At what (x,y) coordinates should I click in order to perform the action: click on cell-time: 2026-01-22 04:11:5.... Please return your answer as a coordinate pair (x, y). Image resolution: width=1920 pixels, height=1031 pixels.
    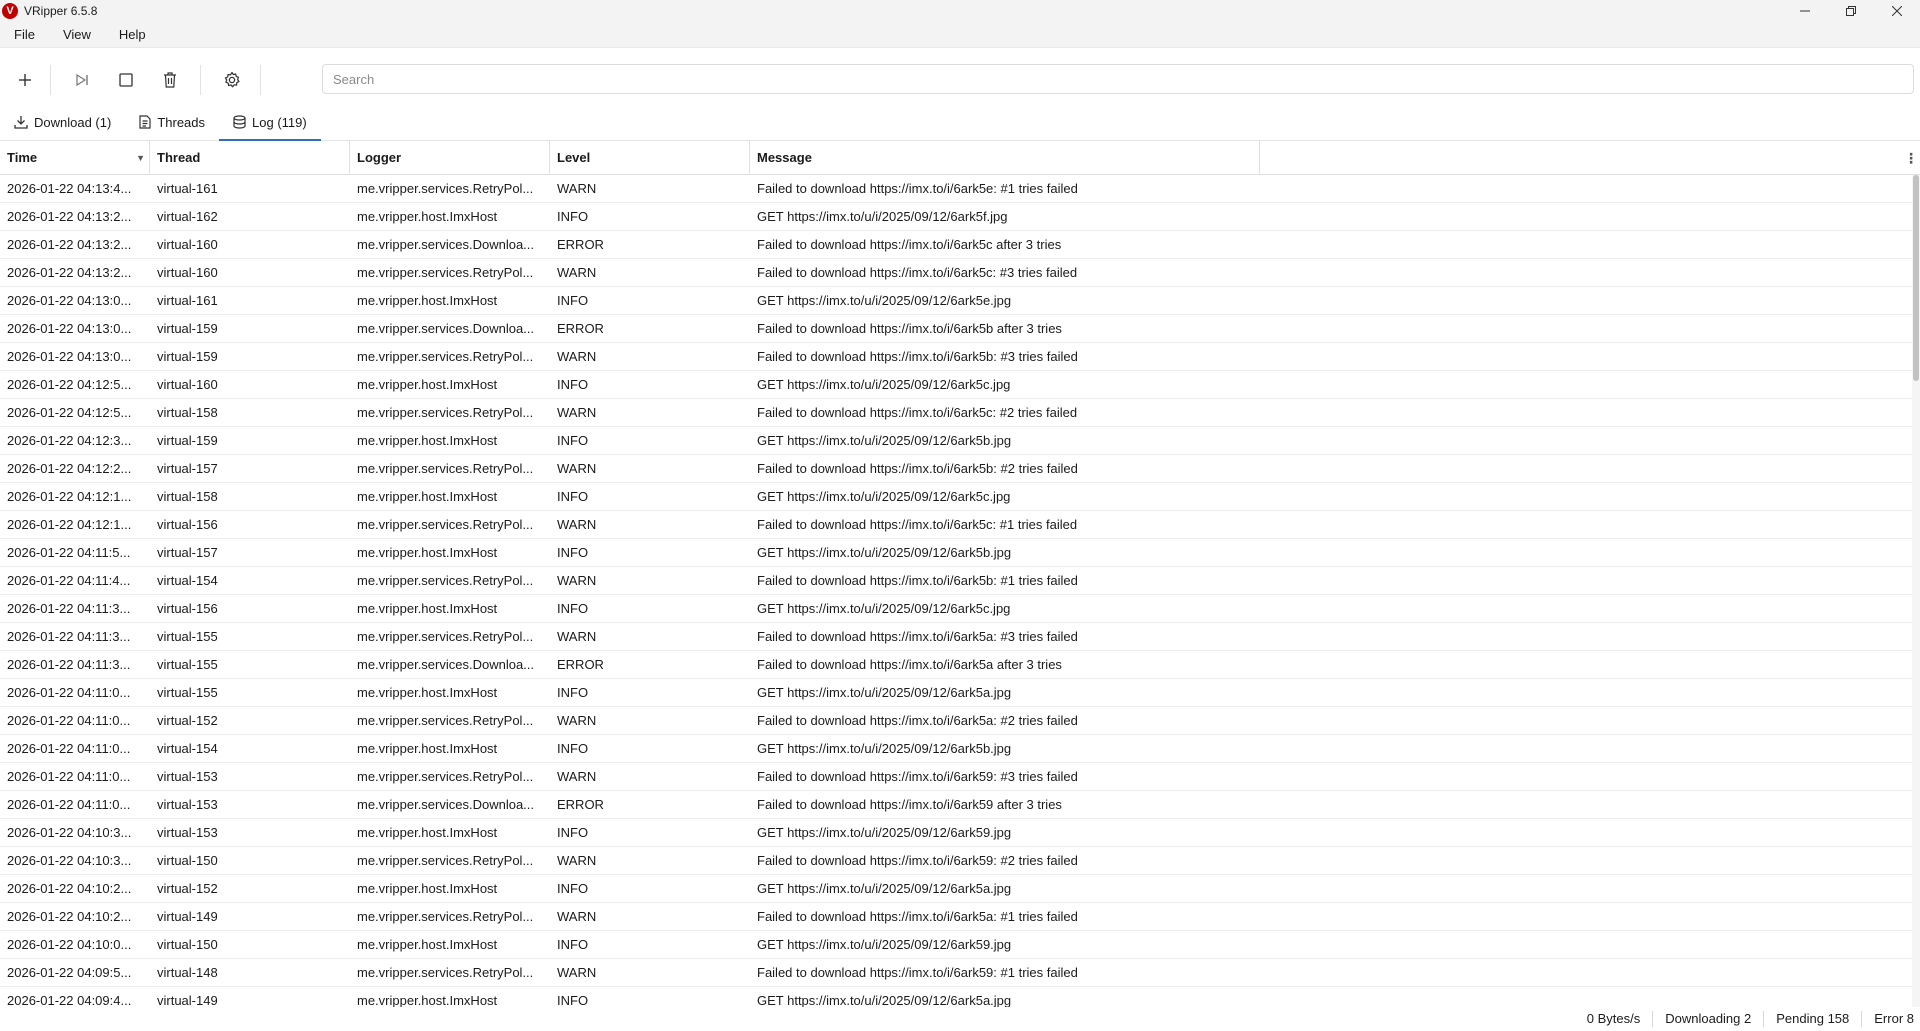
    Looking at the image, I should click on (69, 552).